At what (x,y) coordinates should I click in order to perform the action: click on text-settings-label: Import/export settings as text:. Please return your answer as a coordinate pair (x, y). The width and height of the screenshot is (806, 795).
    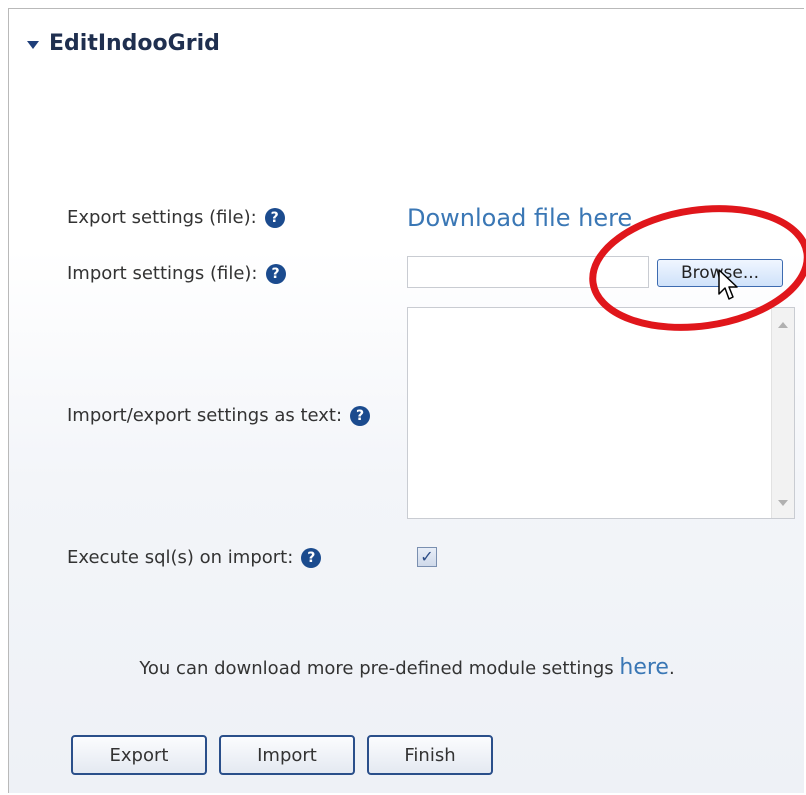
    Looking at the image, I should click on (205, 415).